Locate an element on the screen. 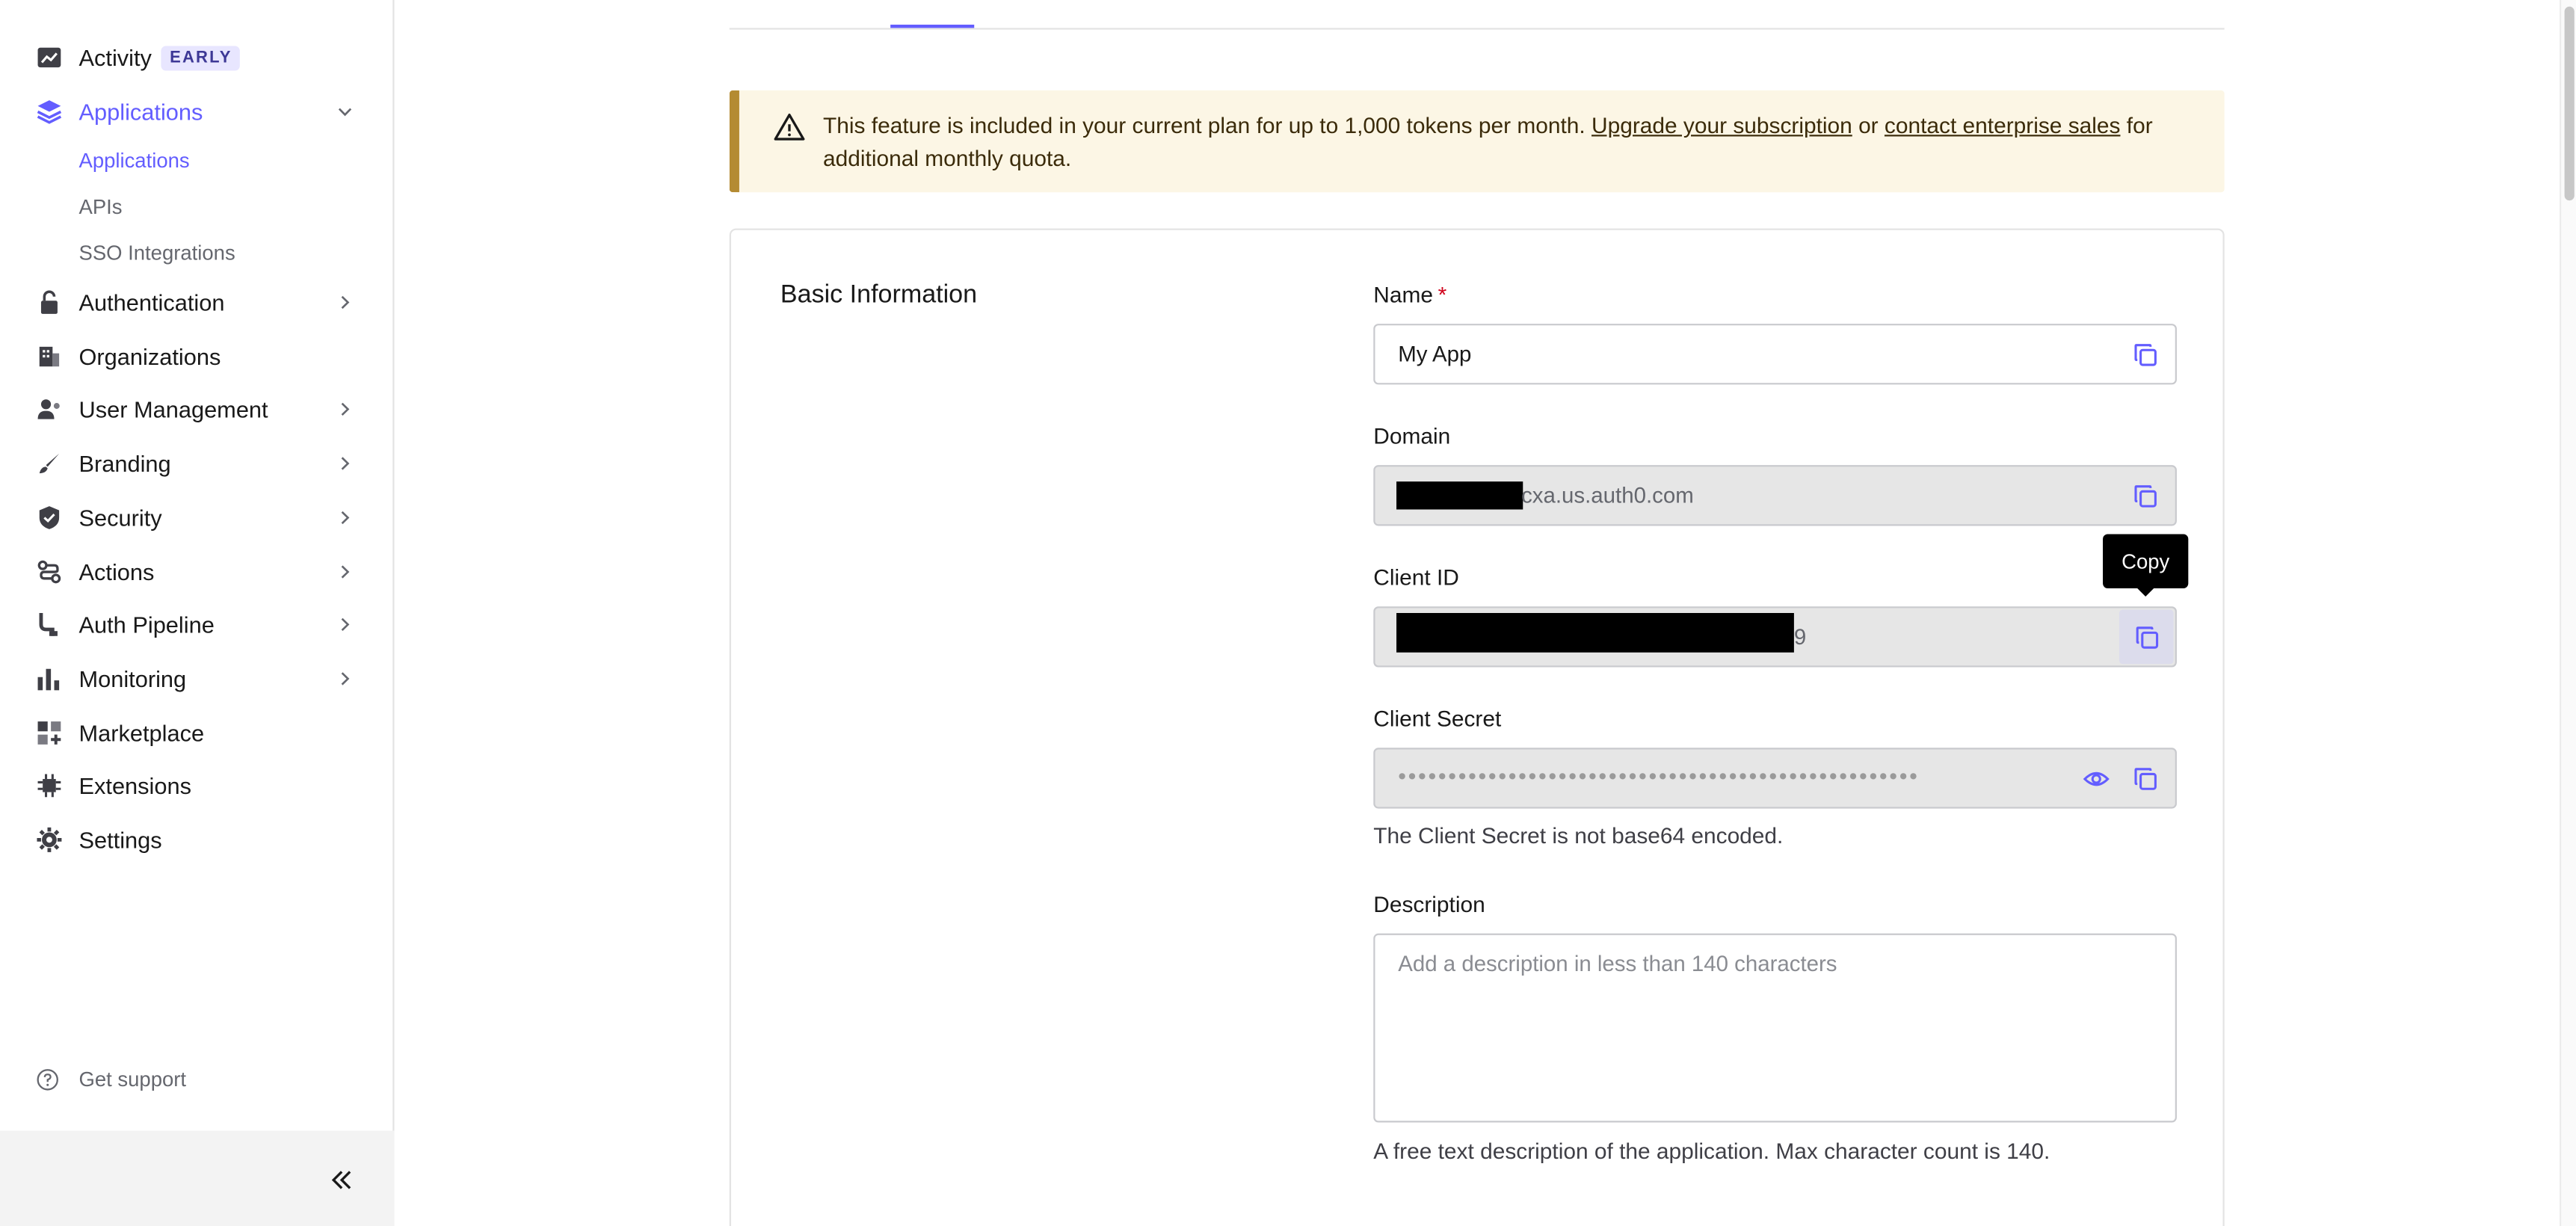 The image size is (2576, 1226). help-circle-icon is located at coordinates (47, 1080).